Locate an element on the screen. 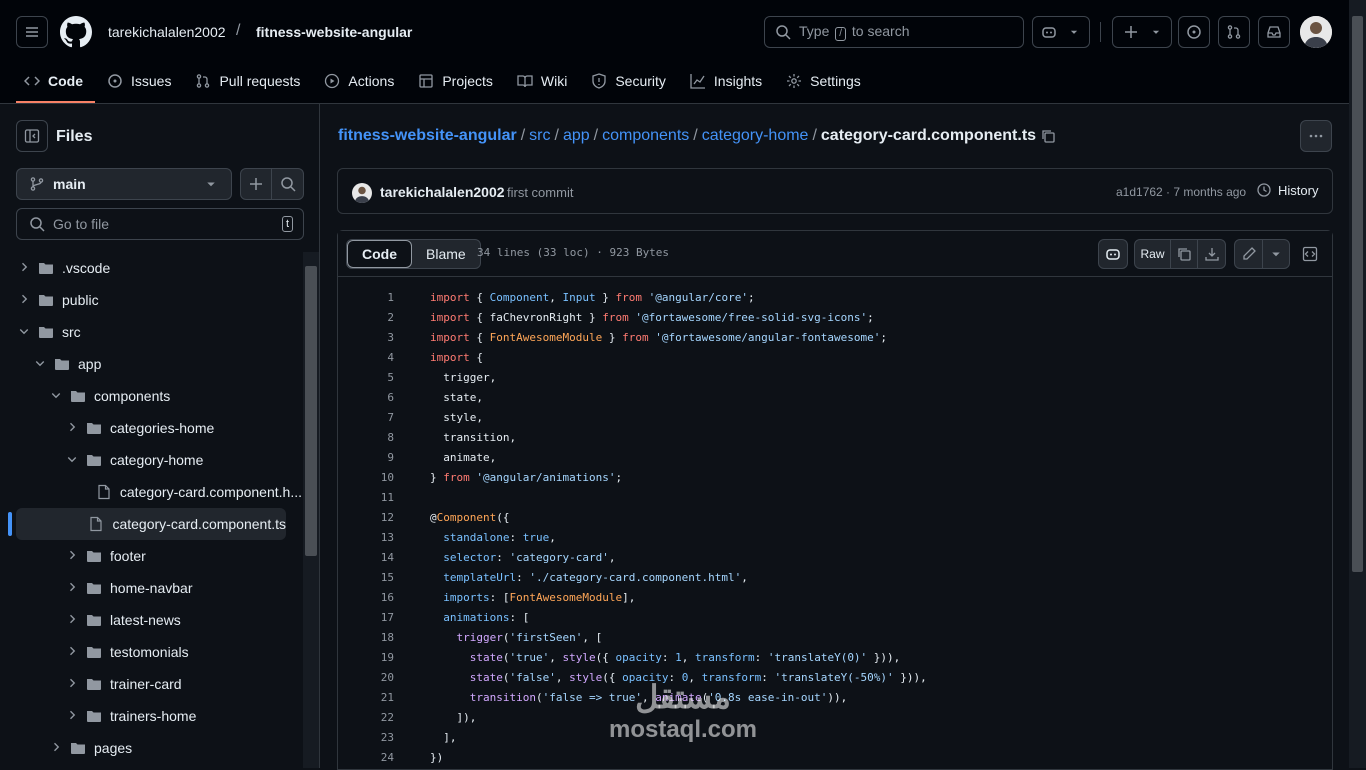 Image resolution: width=1366 pixels, height=770 pixels. tab-wiki: Wiki is located at coordinates (544, 81).